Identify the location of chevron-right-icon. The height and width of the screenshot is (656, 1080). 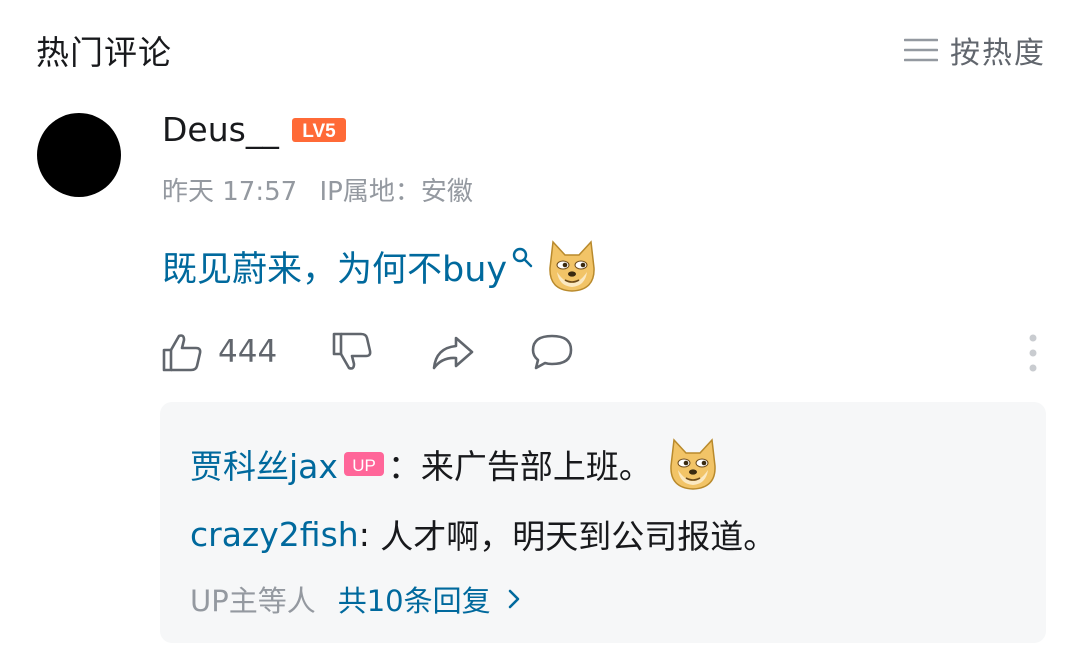
(513, 599).